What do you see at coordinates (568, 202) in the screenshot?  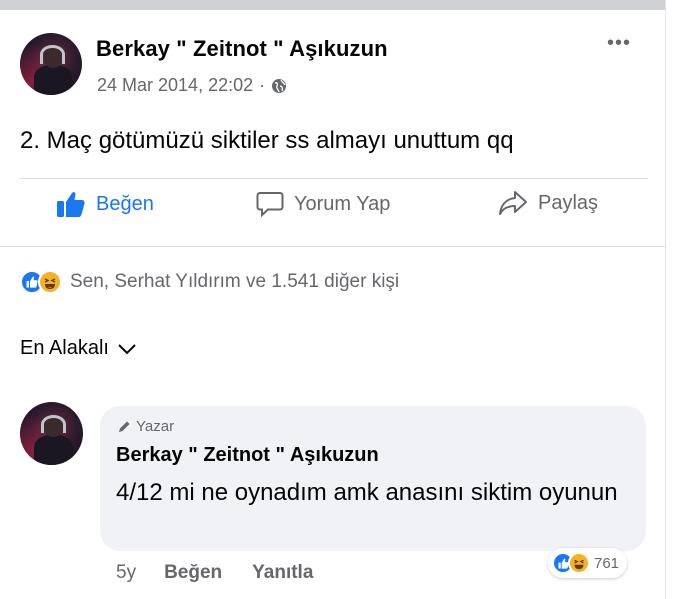 I see `share-label: Paylaş` at bounding box center [568, 202].